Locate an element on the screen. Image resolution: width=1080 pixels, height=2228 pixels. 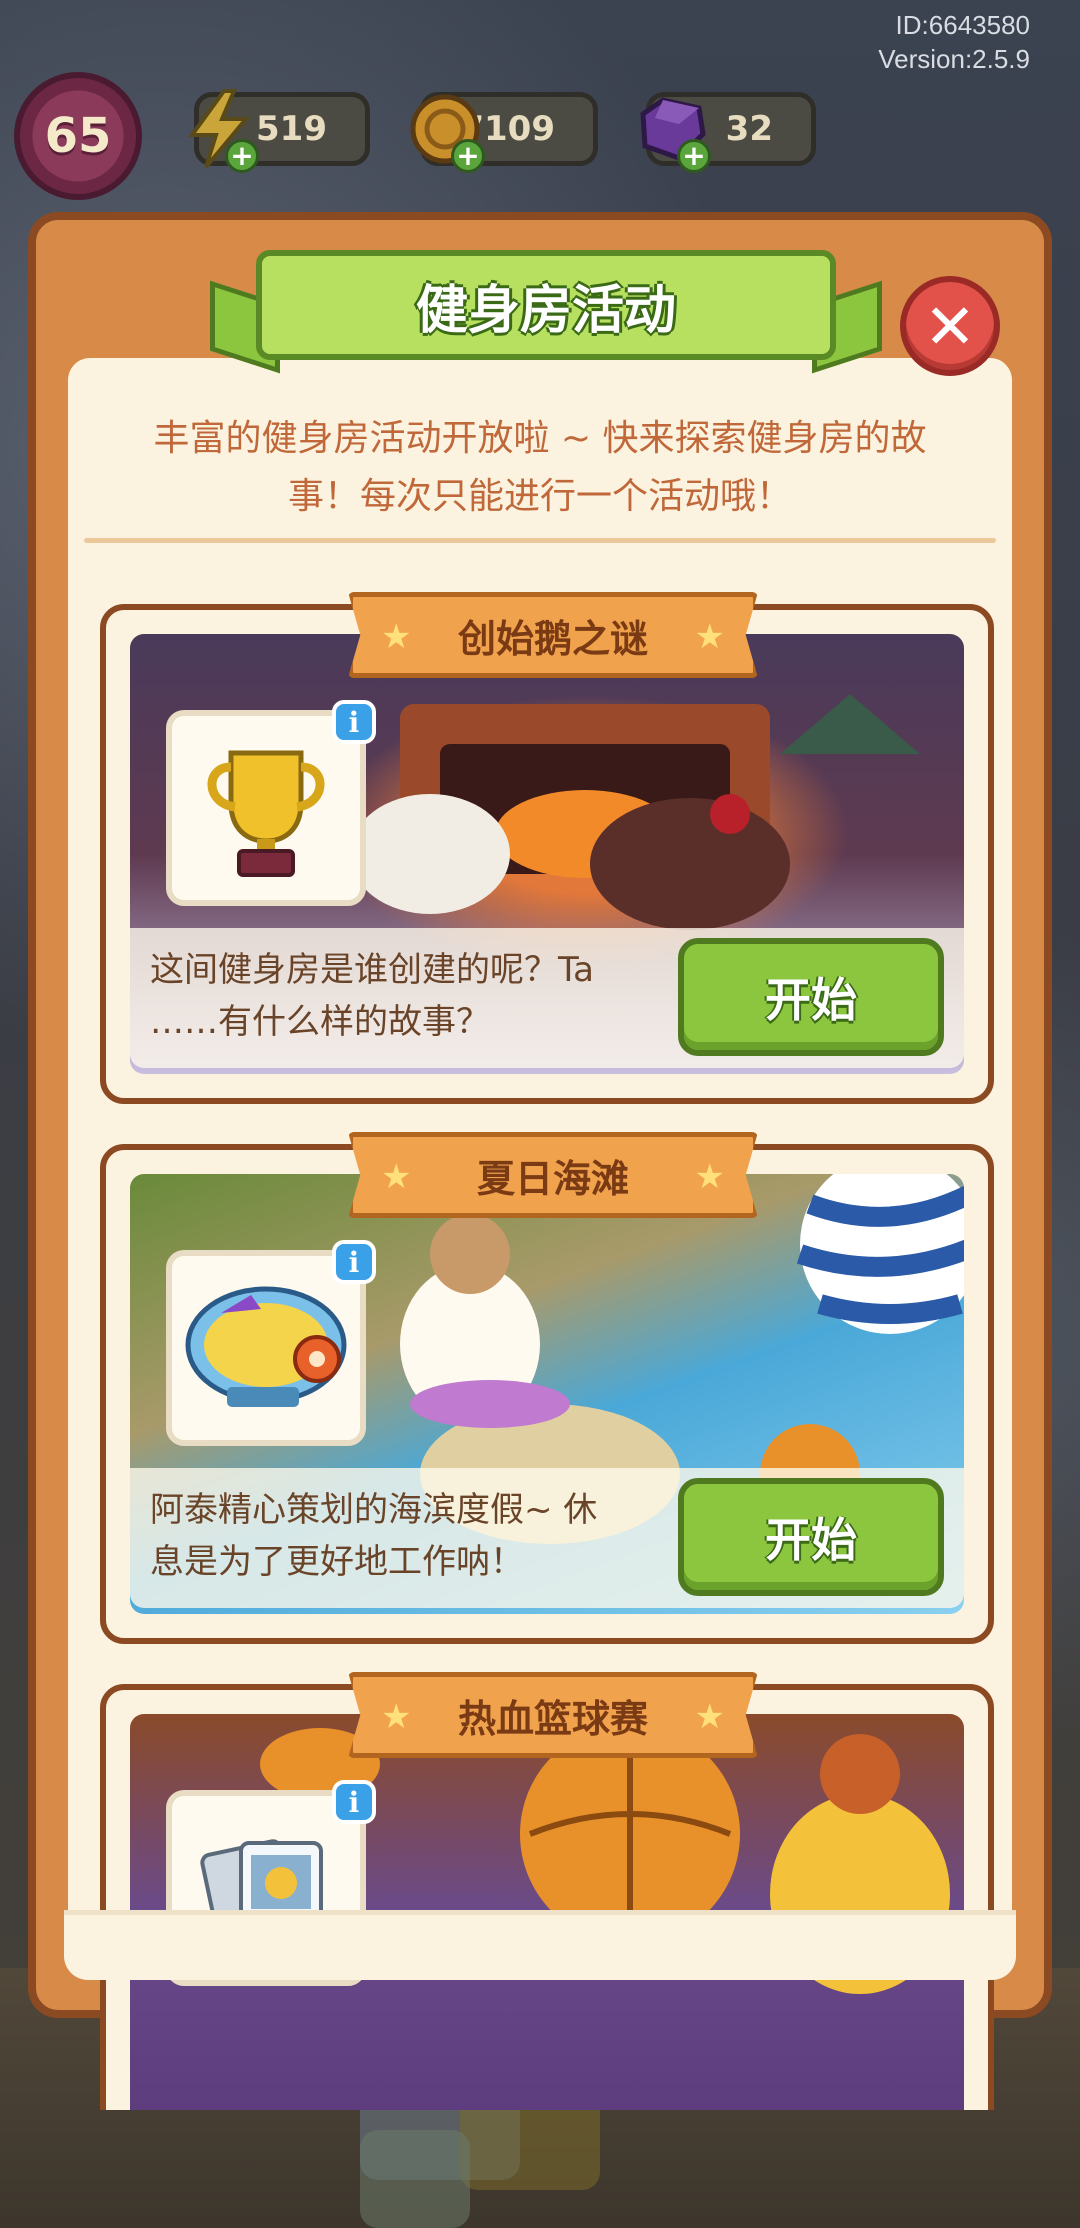
event-footer: 阿泰精心策划的海滨度假~ 休 息是为了更好地工作呐！ 开始 is located at coordinates (547, 1538).